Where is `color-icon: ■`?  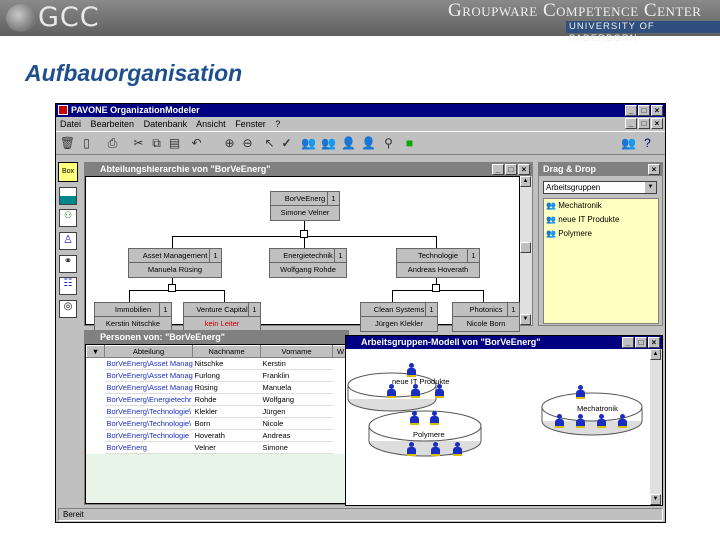
color-icon: ■ is located at coordinates (409, 143).